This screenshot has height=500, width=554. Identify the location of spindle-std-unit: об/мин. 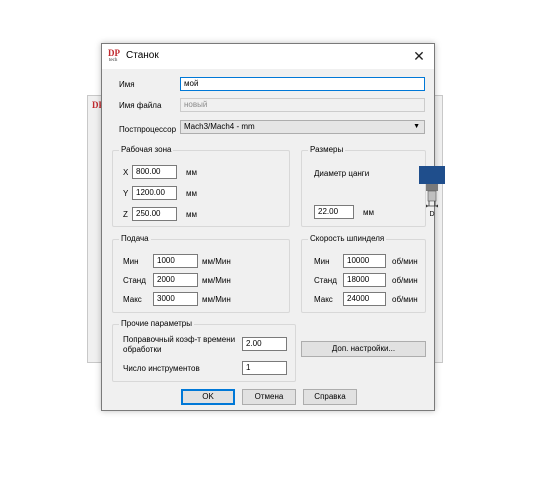
(405, 280).